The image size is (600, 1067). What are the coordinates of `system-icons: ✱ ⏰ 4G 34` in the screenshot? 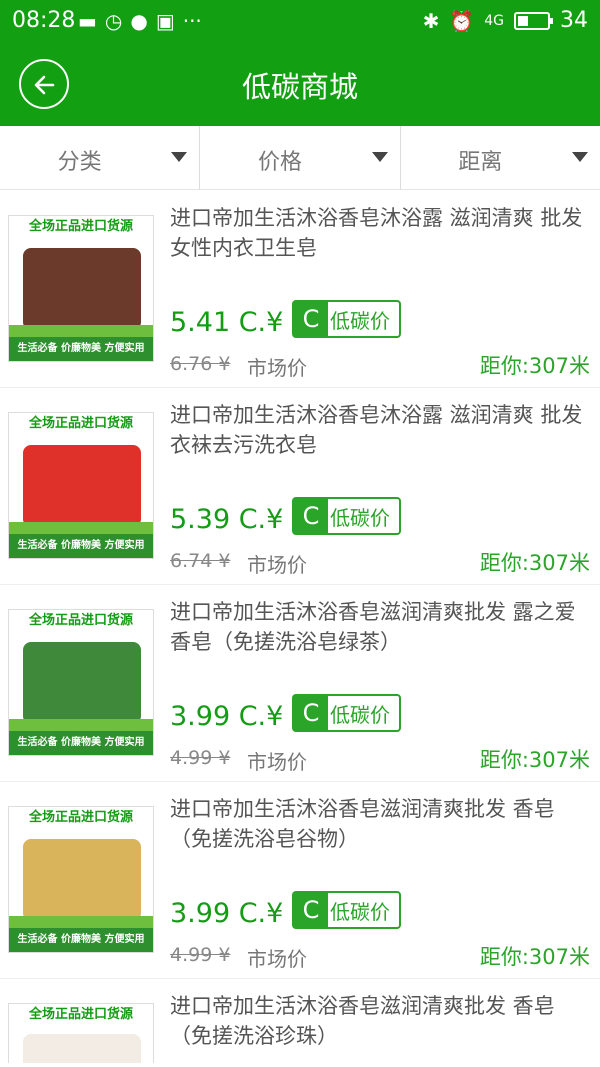 It's located at (505, 20).